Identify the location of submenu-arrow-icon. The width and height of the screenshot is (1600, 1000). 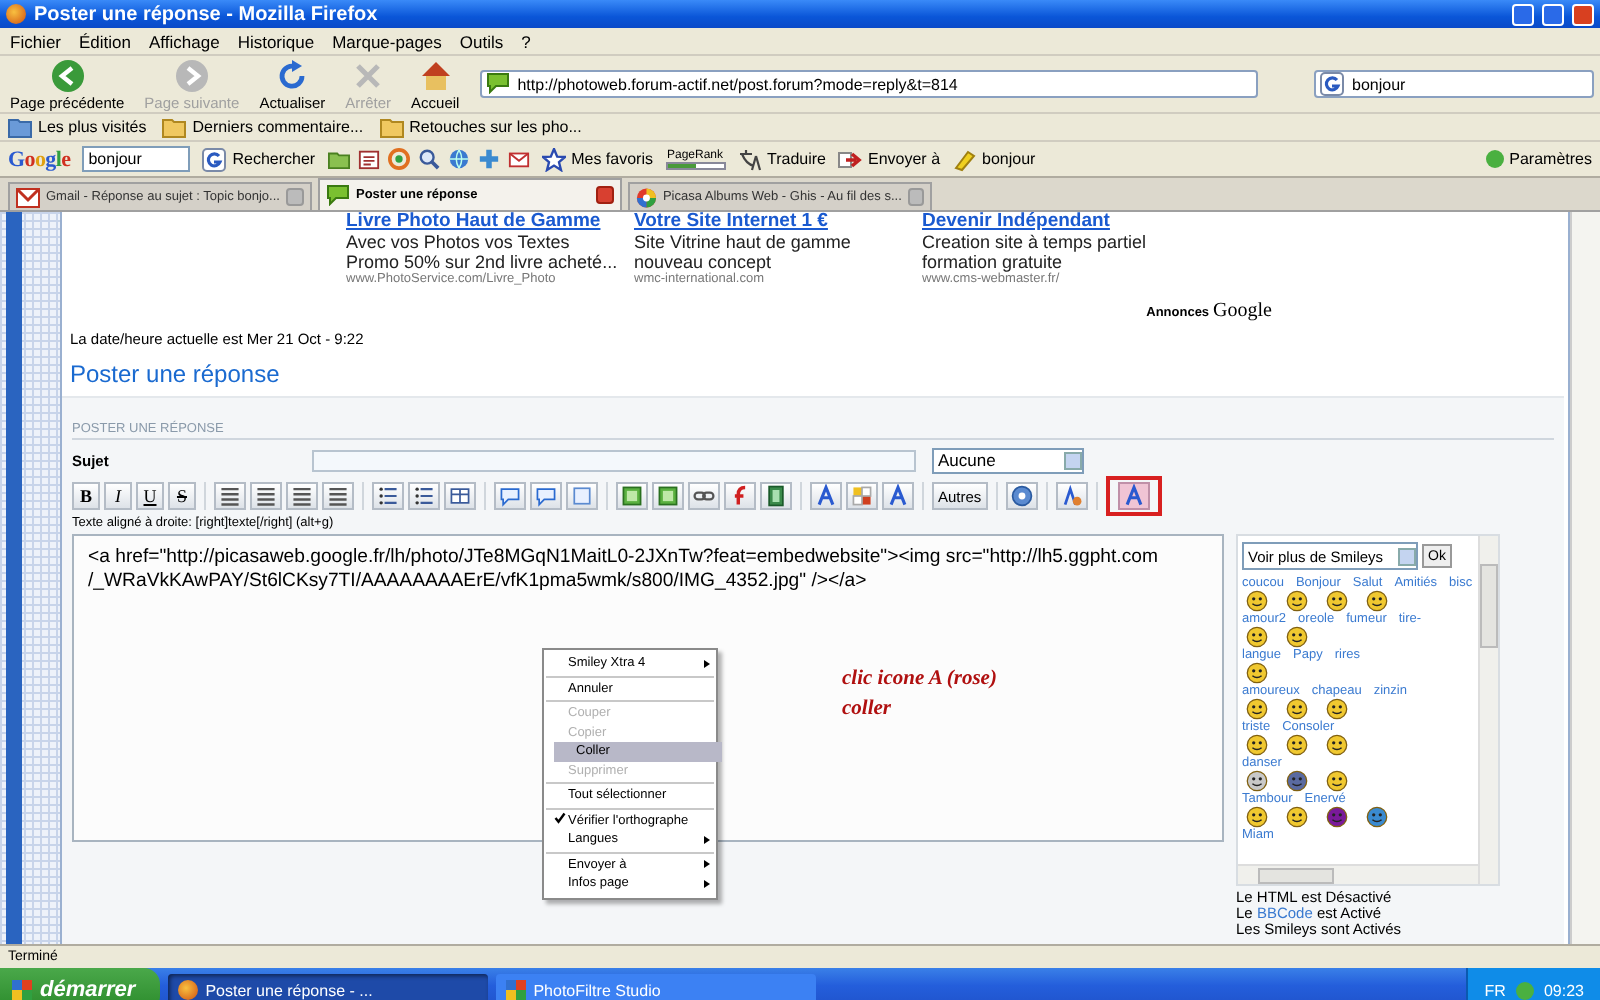
(707, 883).